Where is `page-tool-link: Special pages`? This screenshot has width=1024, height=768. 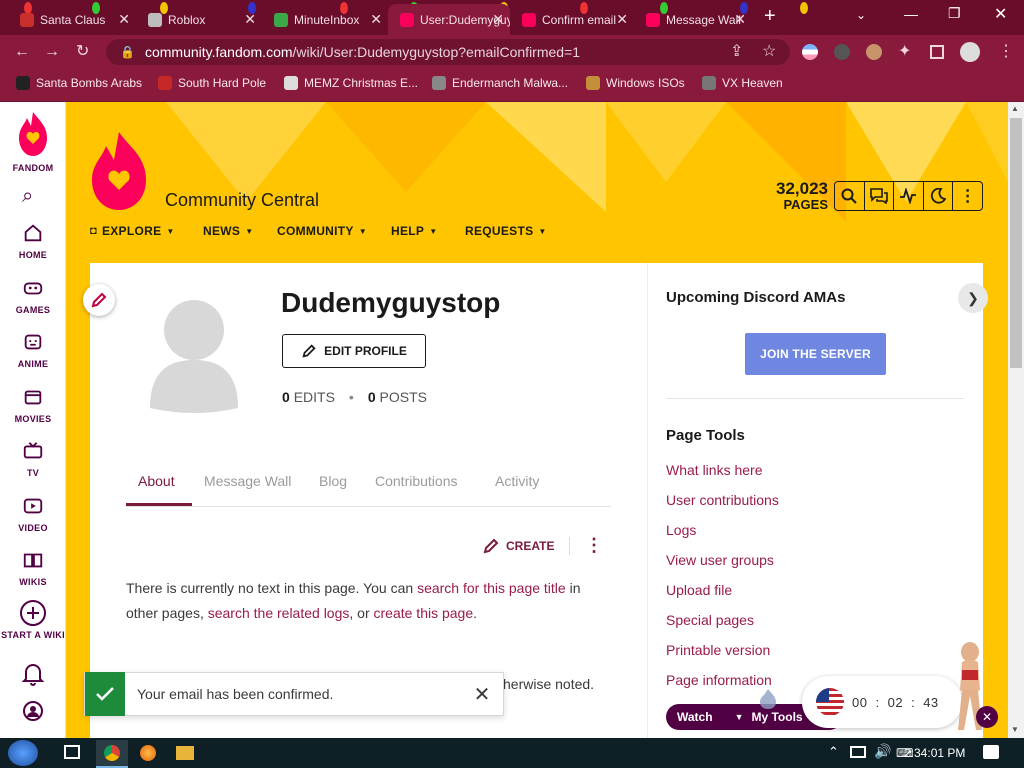 page-tool-link: Special pages is located at coordinates (710, 620).